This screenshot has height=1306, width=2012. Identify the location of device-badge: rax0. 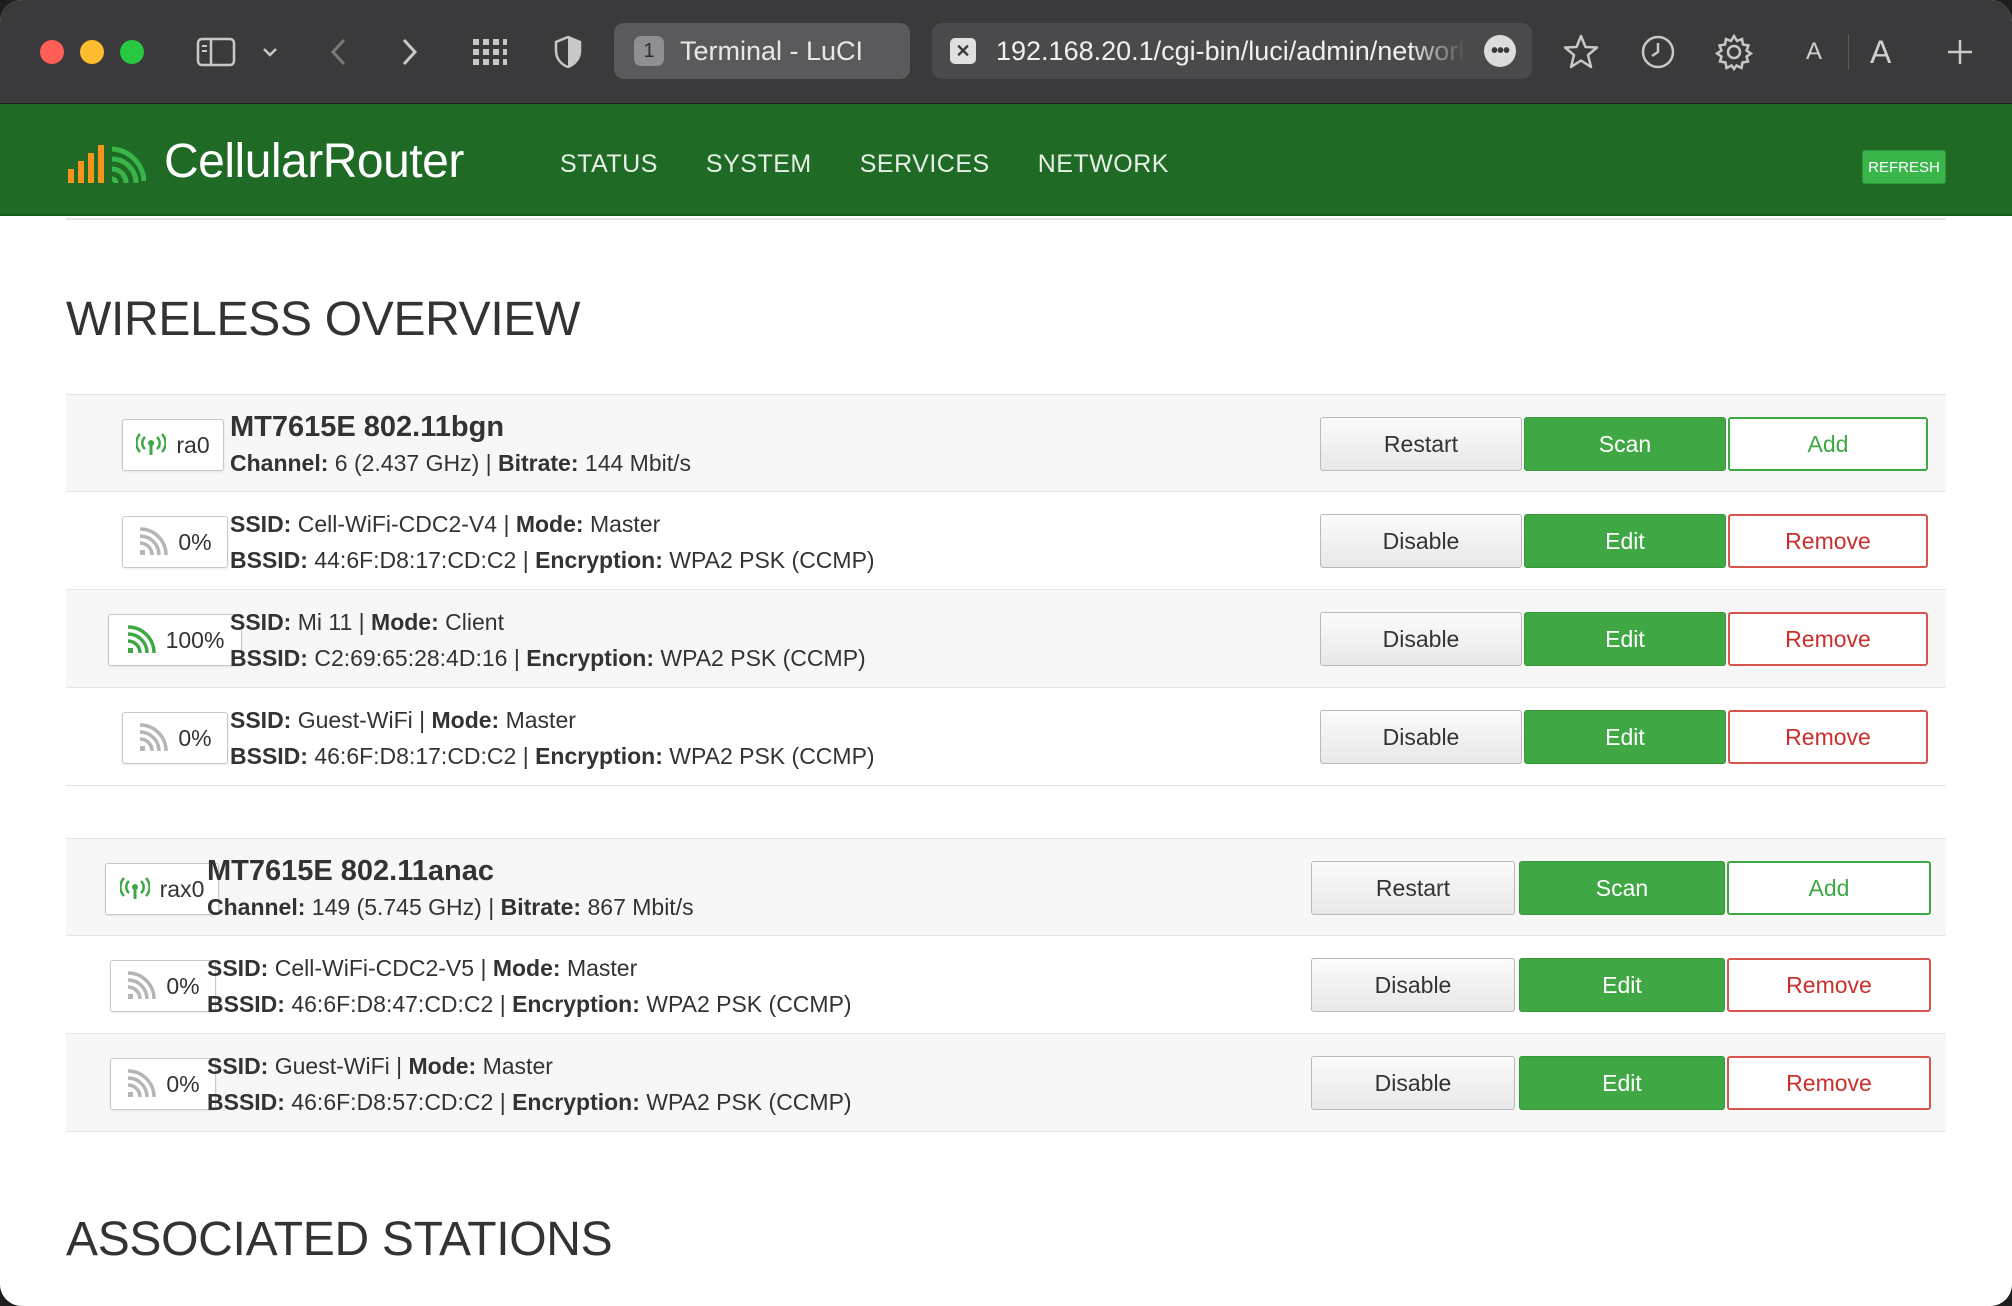
(162, 889).